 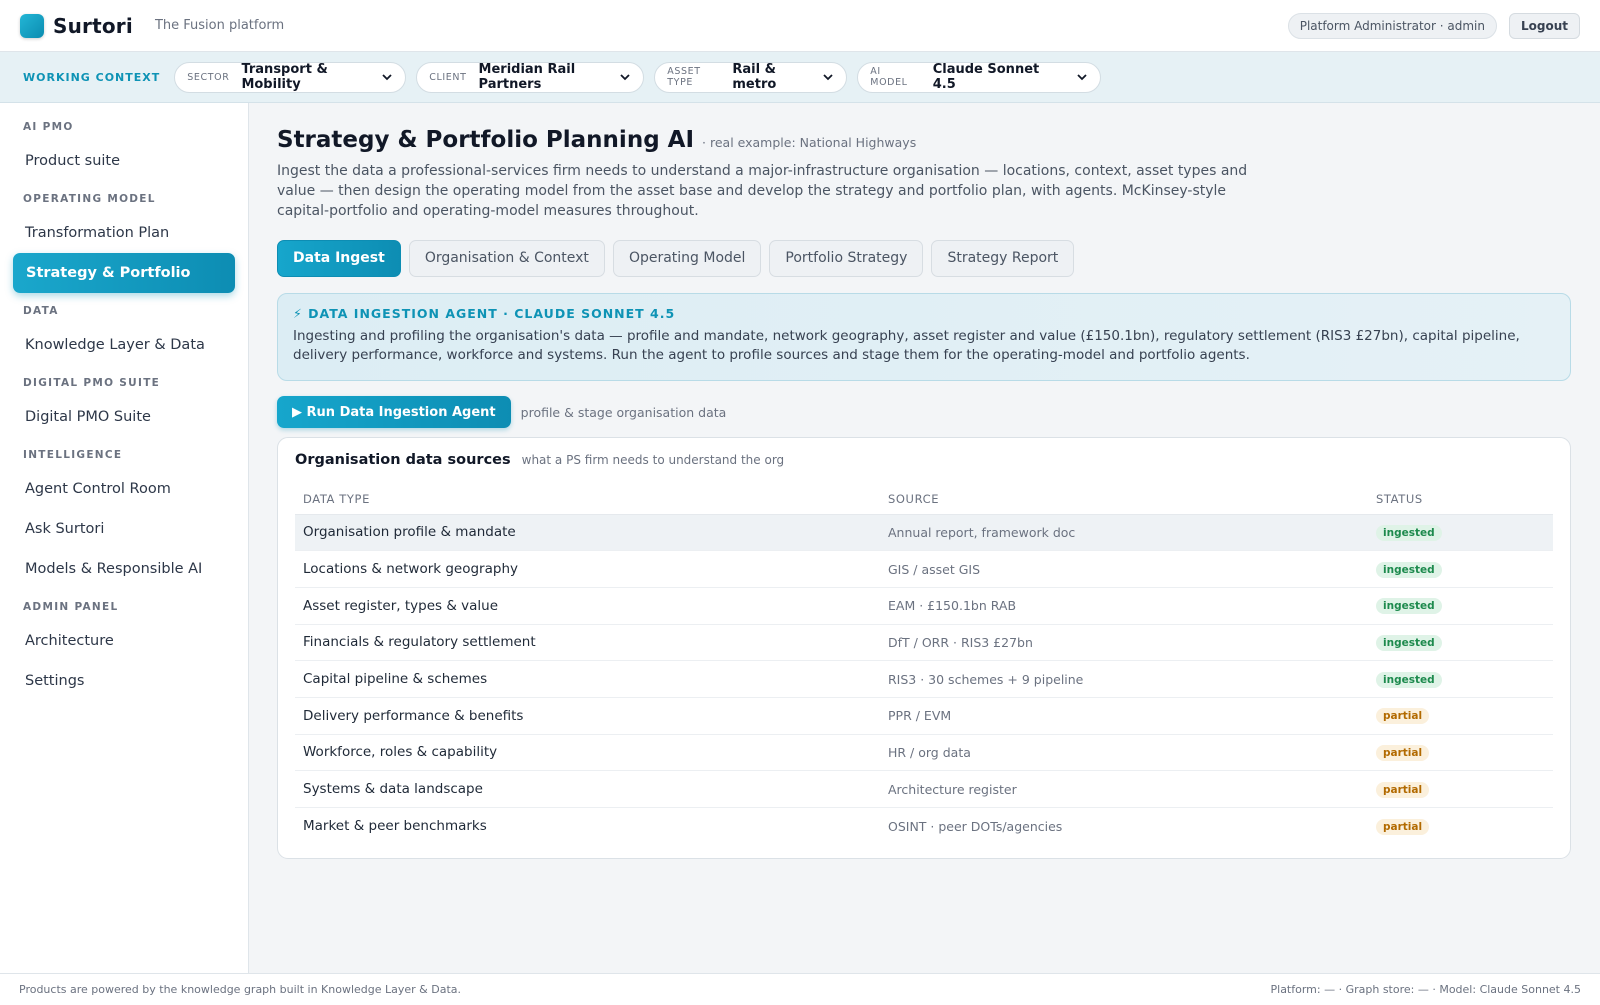 What do you see at coordinates (1392, 25) in the screenshot?
I see `user-badge: Platform Administrator · admin` at bounding box center [1392, 25].